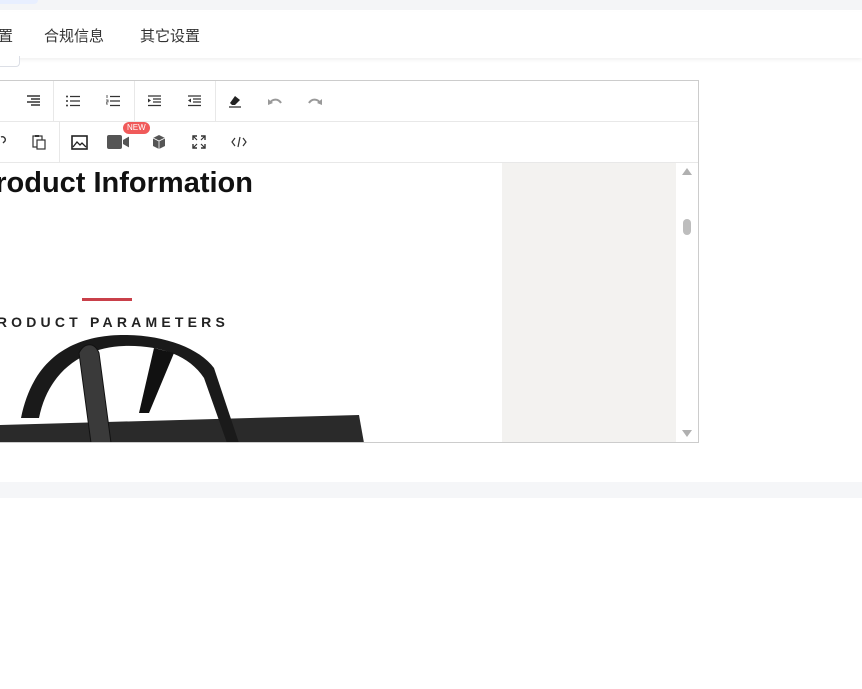 This screenshot has width=862, height=689. I want to click on paste-icon, so click(39, 142).